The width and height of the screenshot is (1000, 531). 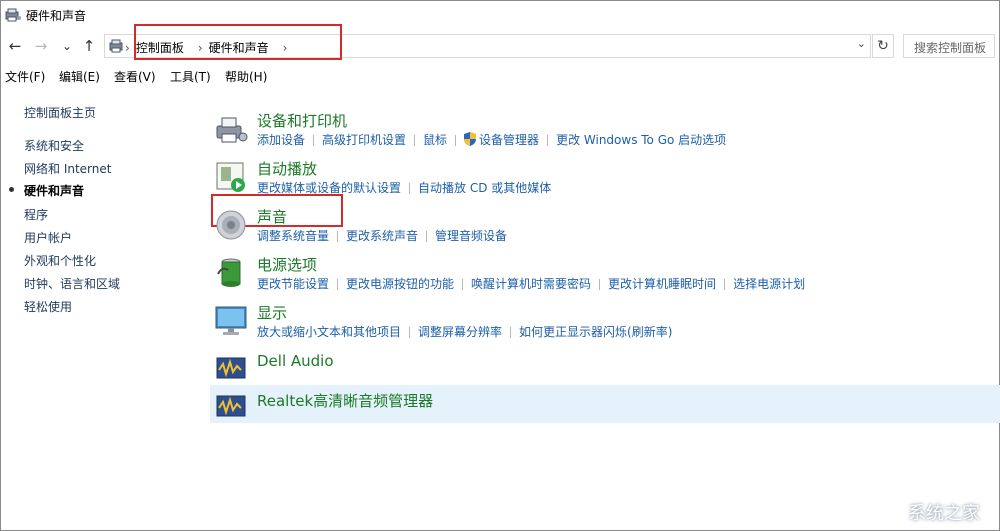 I want to click on category-title-autoplay: 自动播放, so click(x=287, y=168).